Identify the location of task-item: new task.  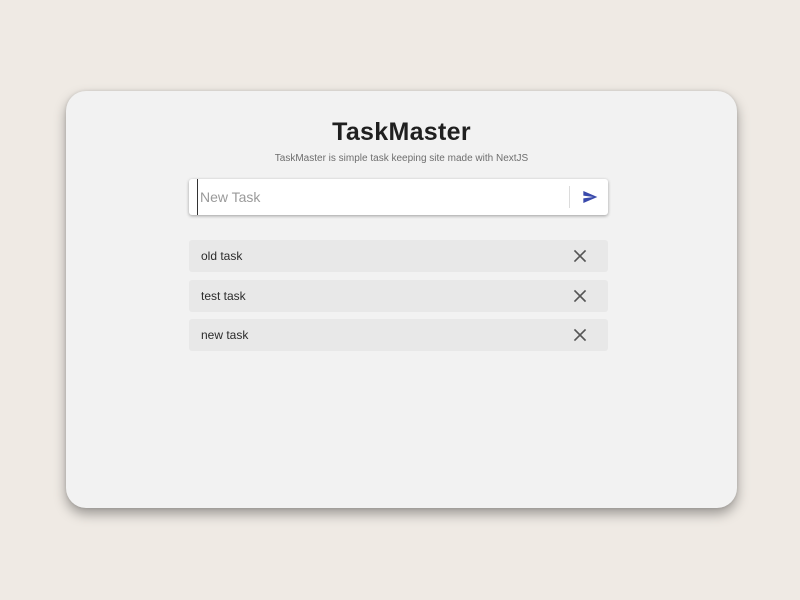
(398, 335).